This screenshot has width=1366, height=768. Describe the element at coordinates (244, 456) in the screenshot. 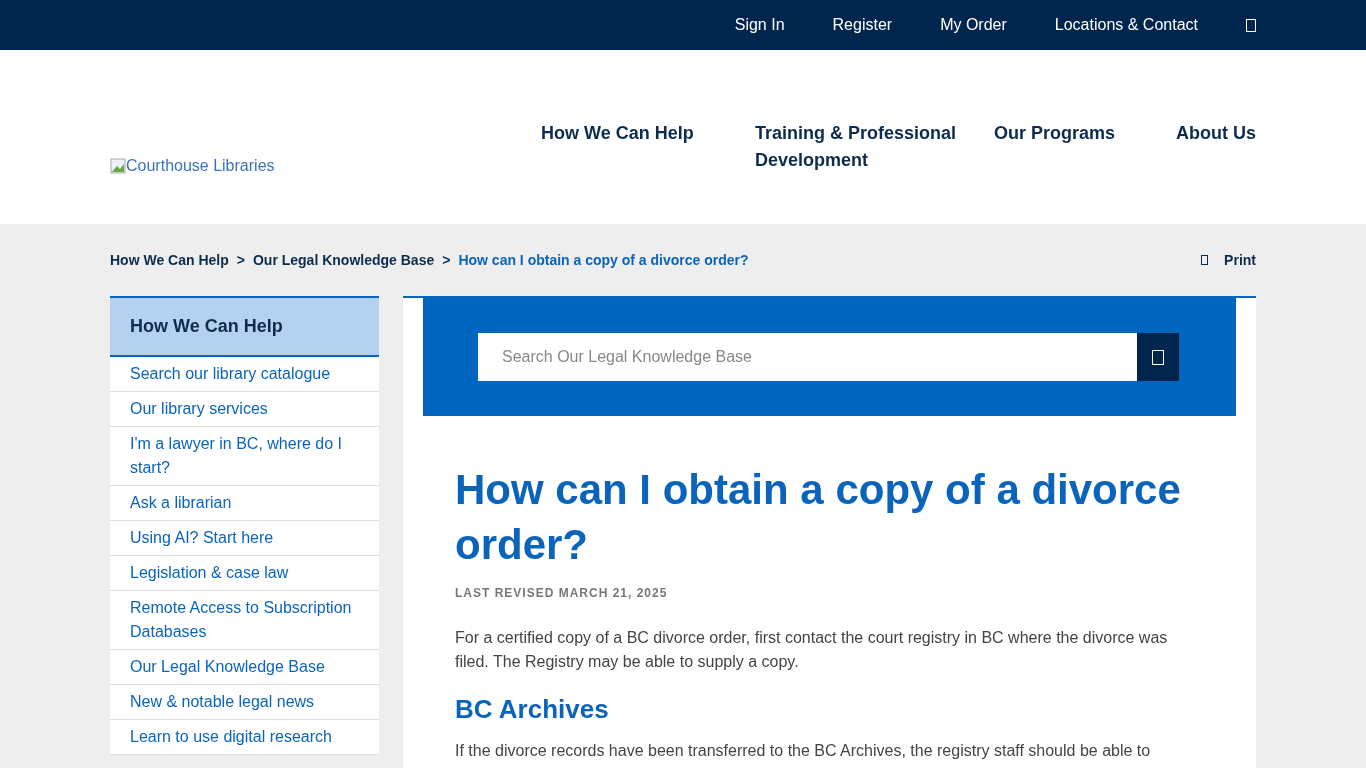

I see `sidebar-link: I'm a lawyer in BC, where do I start?` at that location.